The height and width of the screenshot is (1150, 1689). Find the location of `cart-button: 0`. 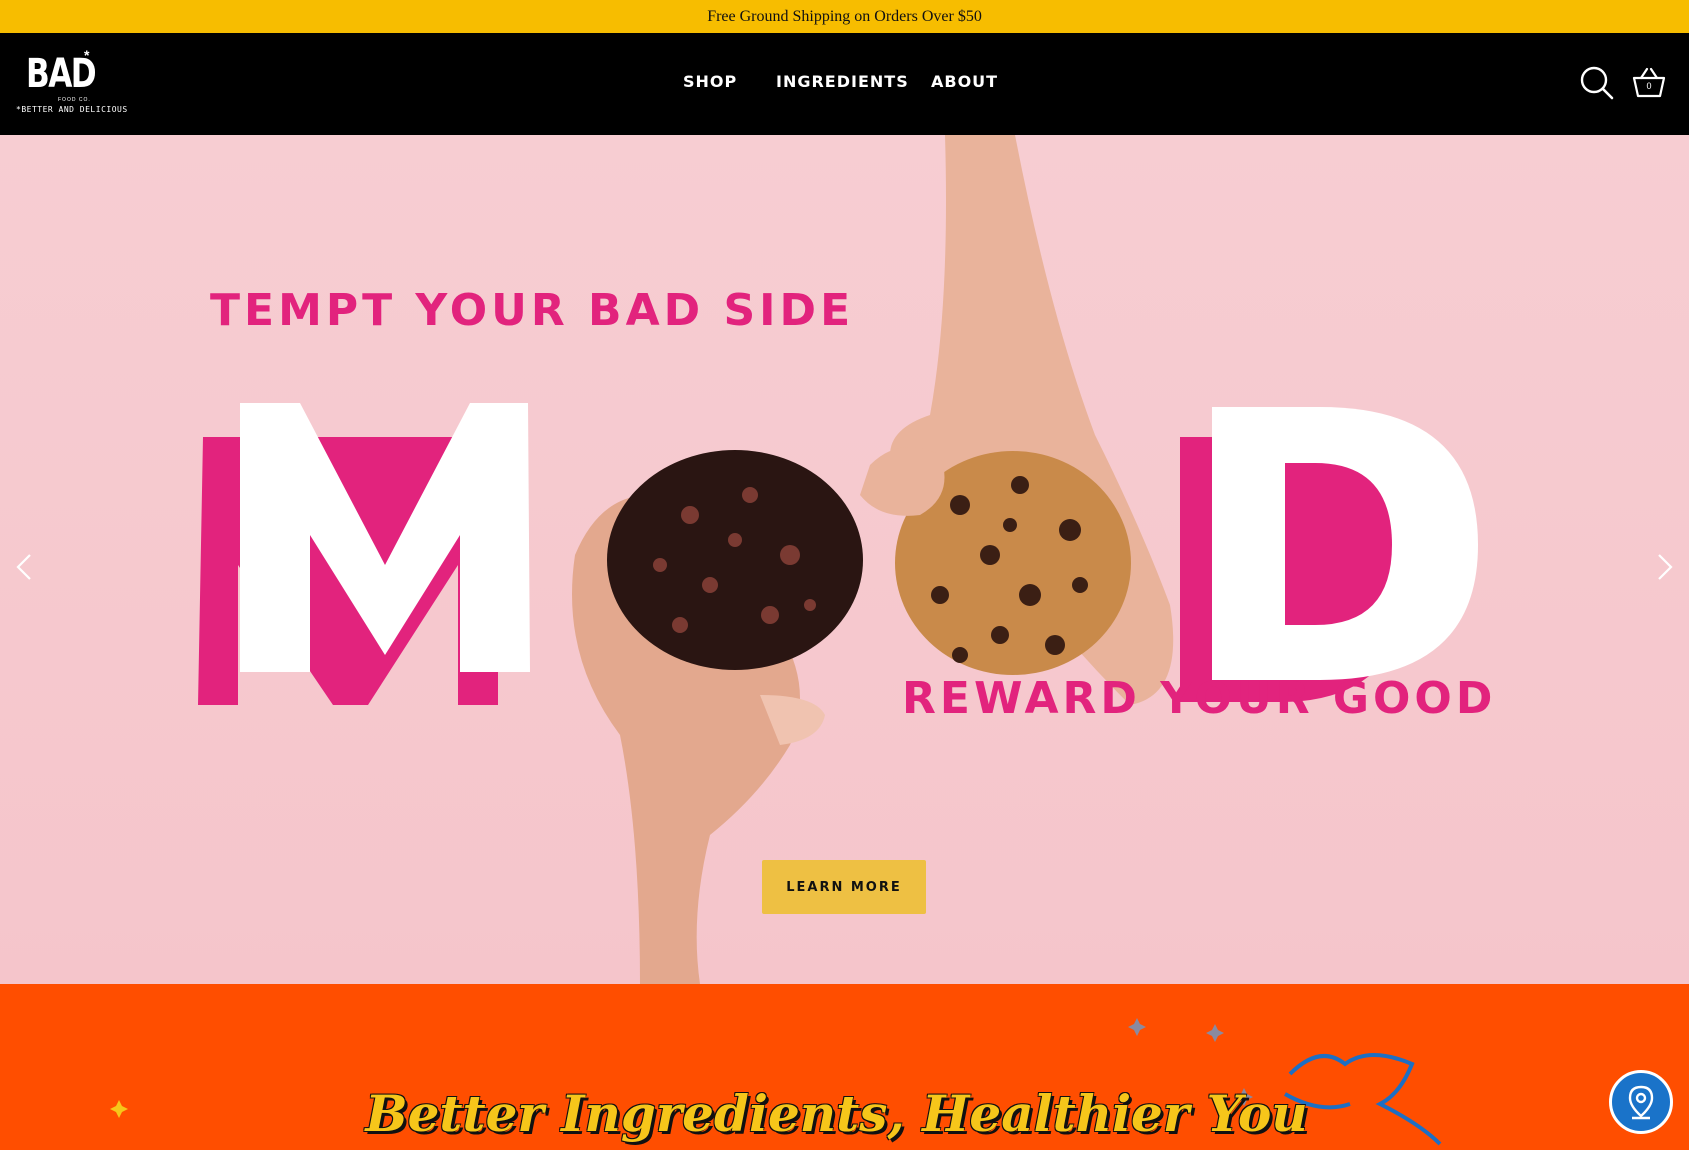

cart-button: 0 is located at coordinates (1649, 83).